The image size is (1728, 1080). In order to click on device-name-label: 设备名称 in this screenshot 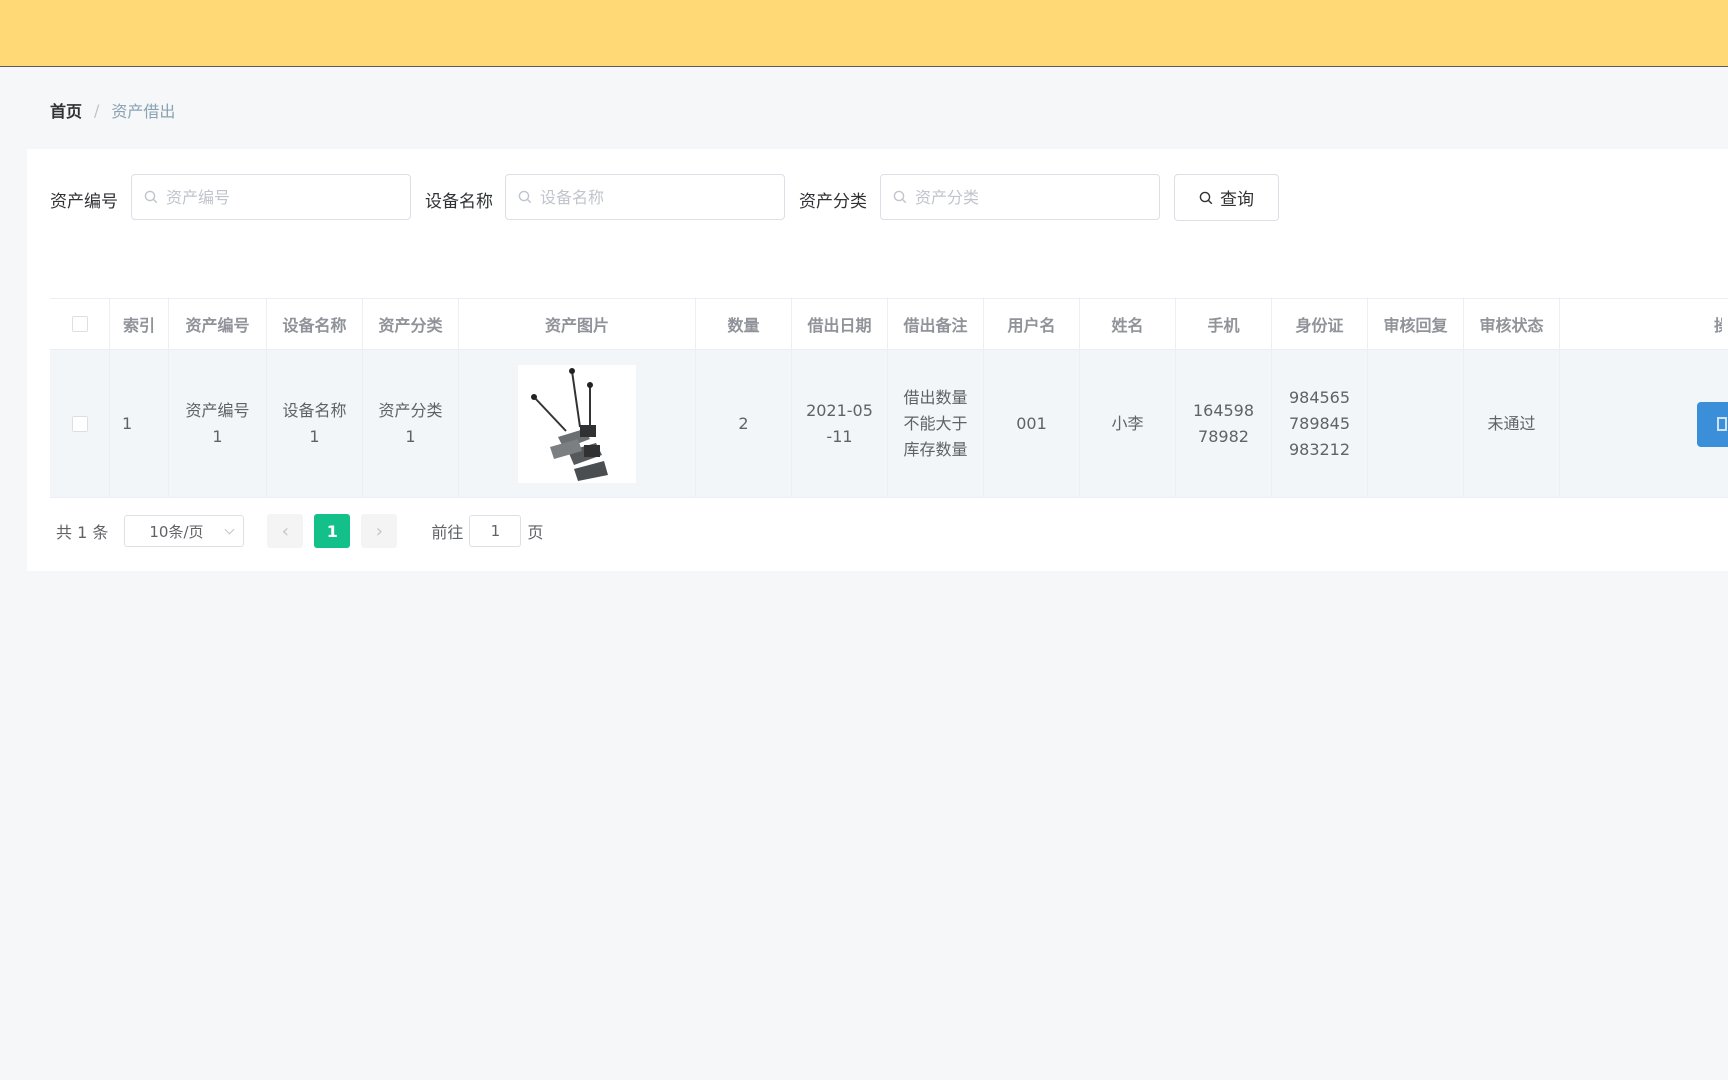, I will do `click(459, 202)`.